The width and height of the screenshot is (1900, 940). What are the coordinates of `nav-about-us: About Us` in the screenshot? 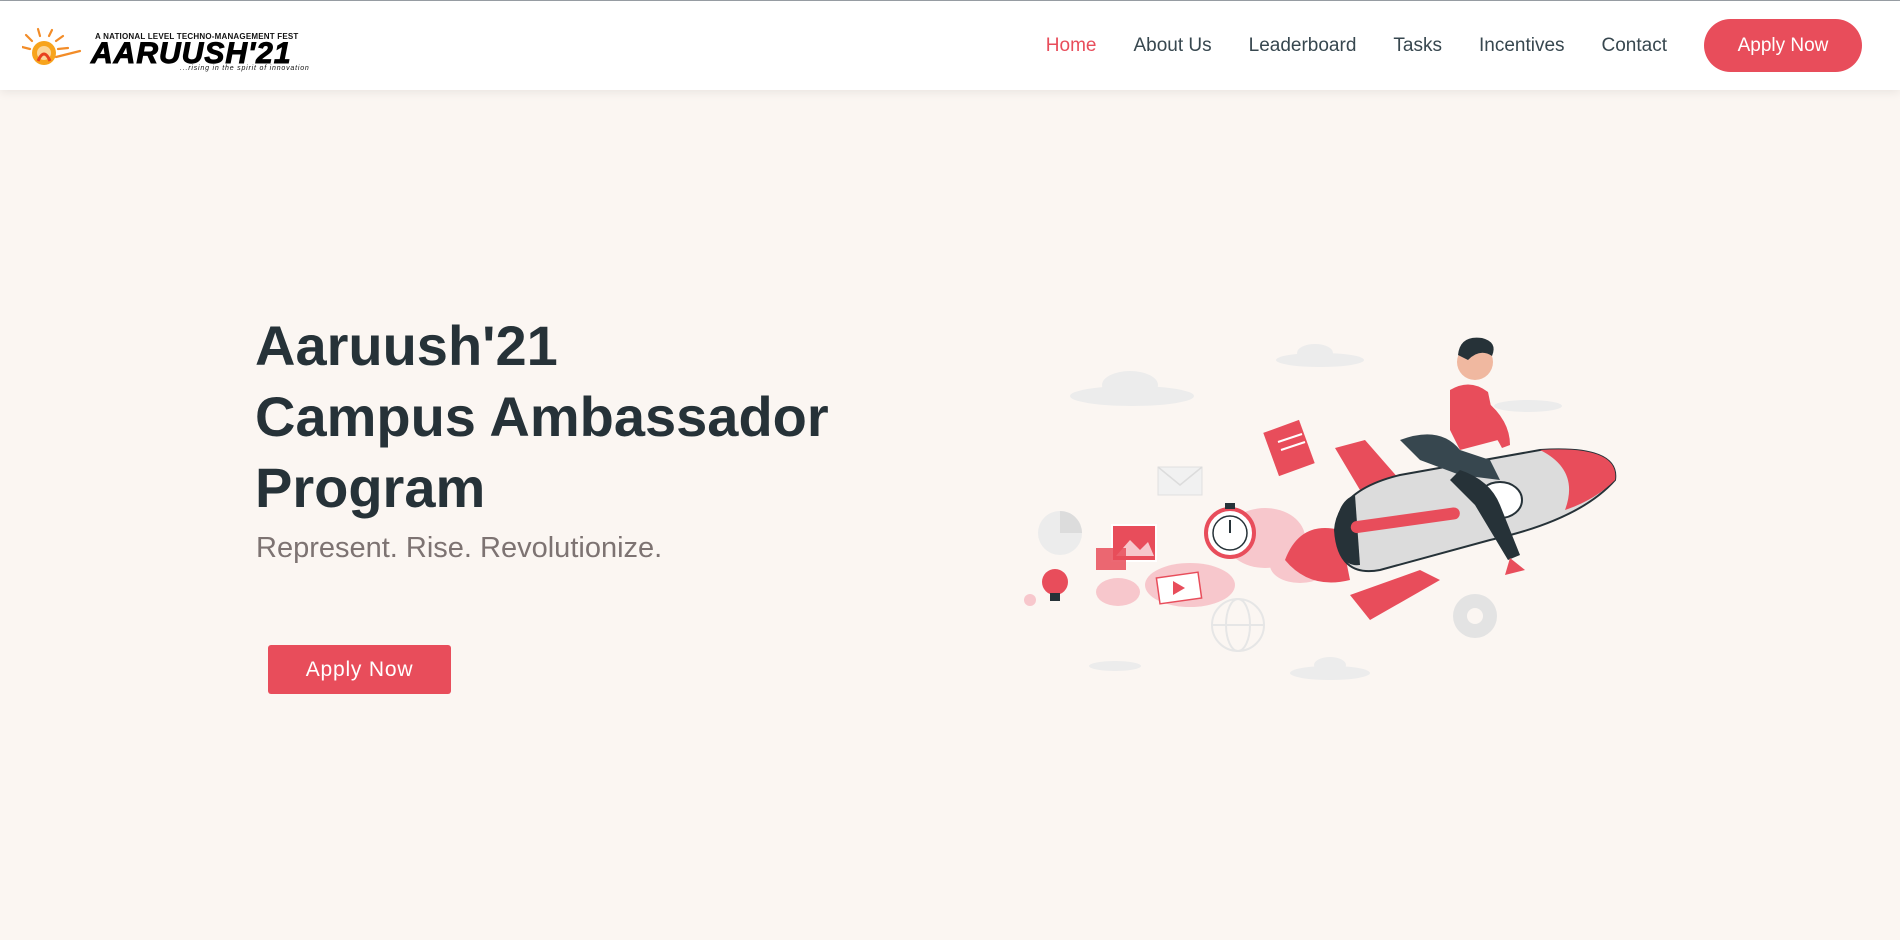 It's located at (1172, 46).